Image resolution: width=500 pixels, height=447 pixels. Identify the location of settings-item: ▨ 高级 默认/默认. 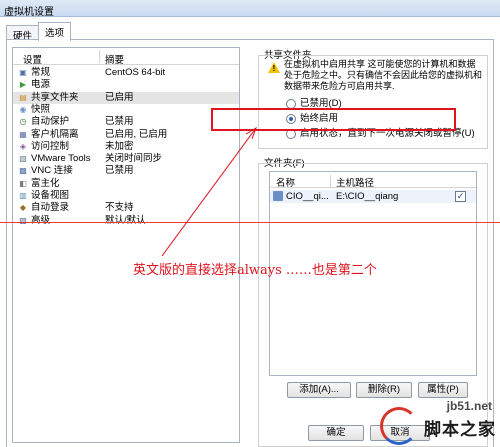
(126, 221).